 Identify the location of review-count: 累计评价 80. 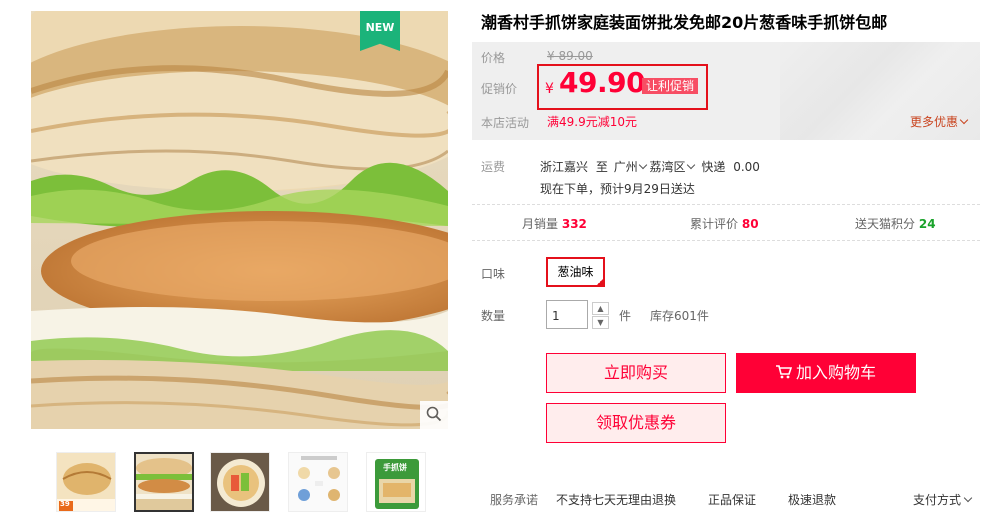
(724, 223).